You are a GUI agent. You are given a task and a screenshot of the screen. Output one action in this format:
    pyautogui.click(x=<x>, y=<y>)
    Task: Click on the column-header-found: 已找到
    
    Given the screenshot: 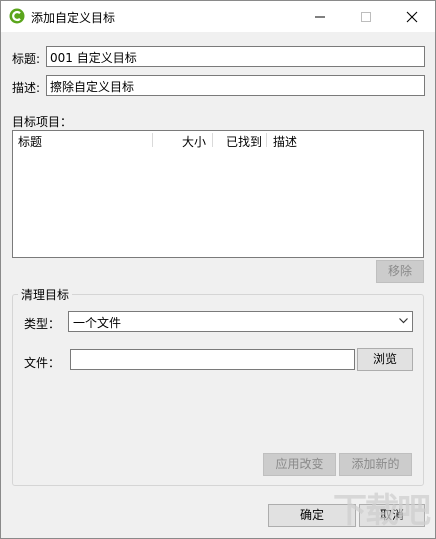 What is the action you would take?
    pyautogui.click(x=244, y=141)
    